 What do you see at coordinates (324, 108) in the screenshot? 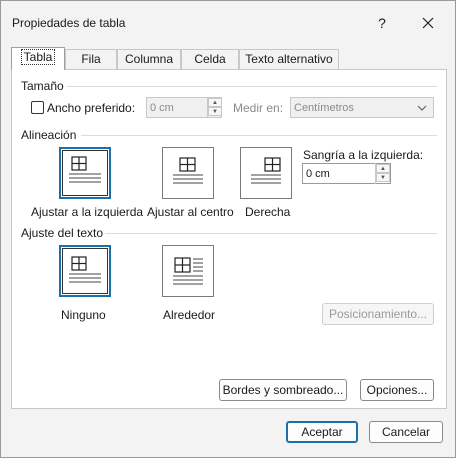
I see `measure-value: Centímetros` at bounding box center [324, 108].